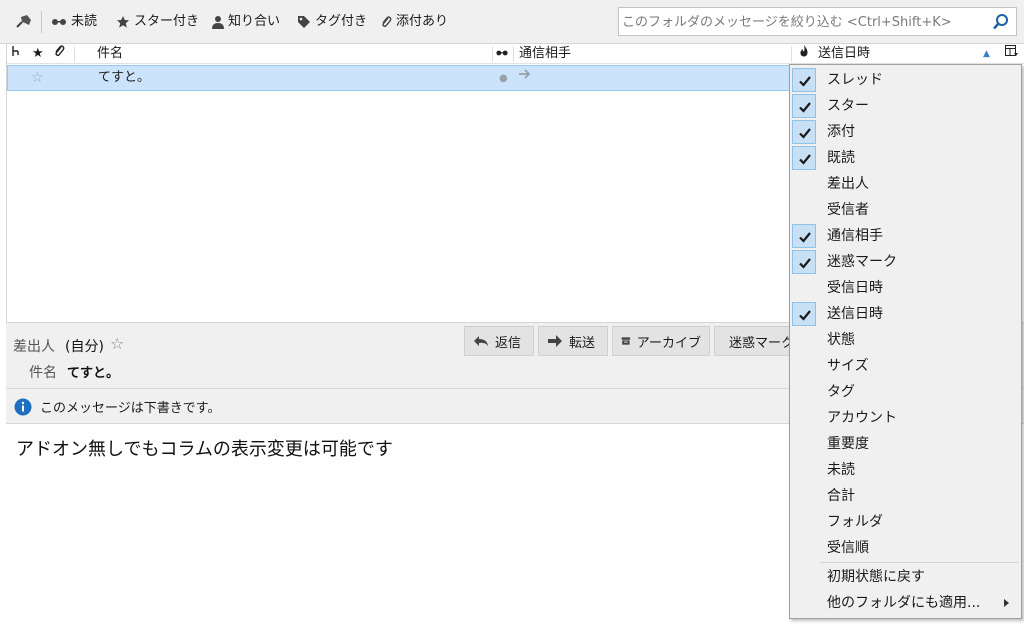  What do you see at coordinates (761, 343) in the screenshot?
I see `junk-label: 迷惑マーク` at bounding box center [761, 343].